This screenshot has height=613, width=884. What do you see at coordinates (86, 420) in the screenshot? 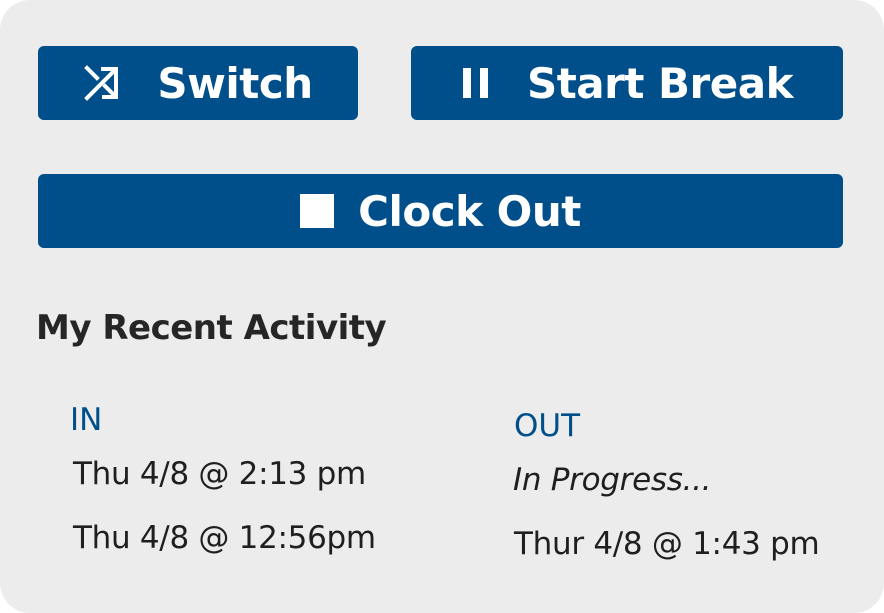
I see `in-column-header: IN` at bounding box center [86, 420].